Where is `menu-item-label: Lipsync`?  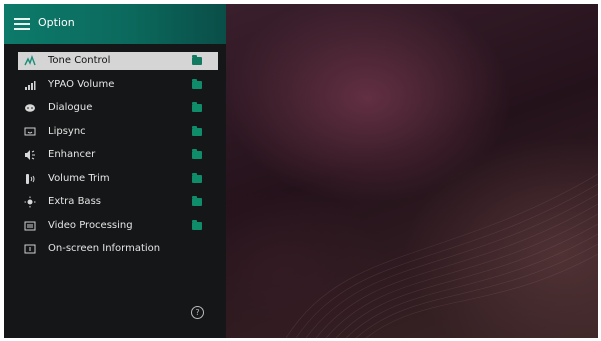 menu-item-label: Lipsync is located at coordinates (67, 131).